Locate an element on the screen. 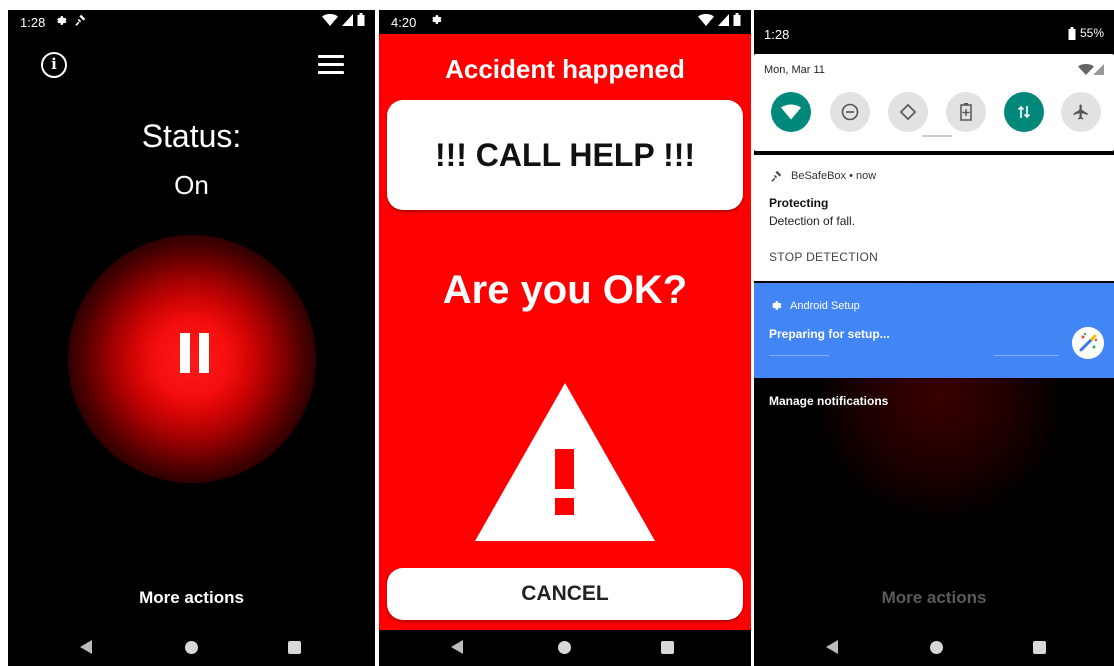  menu-icon is located at coordinates (331, 65).